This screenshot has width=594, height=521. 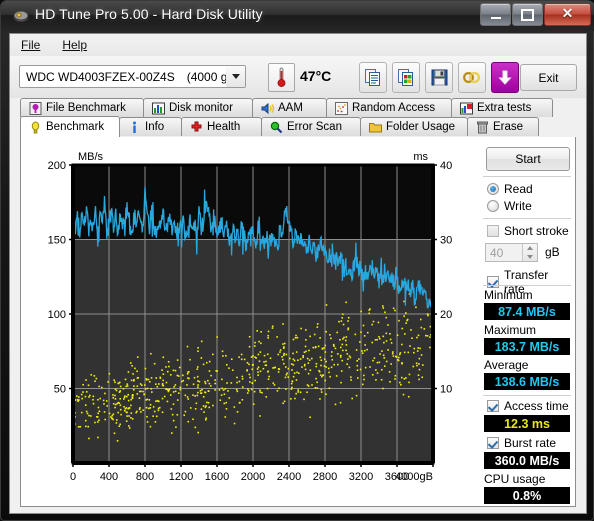 What do you see at coordinates (281, 77) in the screenshot?
I see `temperature-indicator` at bounding box center [281, 77].